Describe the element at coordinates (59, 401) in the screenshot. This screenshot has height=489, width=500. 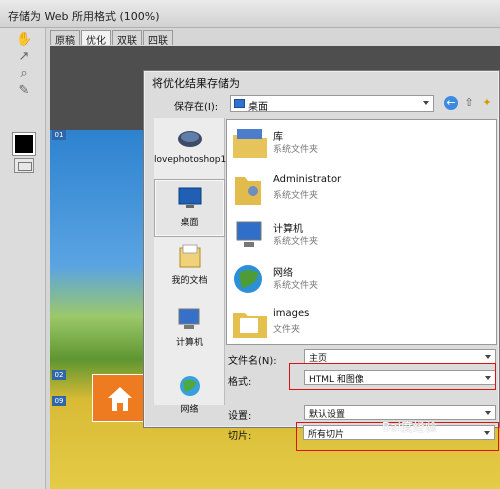
I see `slice-number-label: 09` at that location.